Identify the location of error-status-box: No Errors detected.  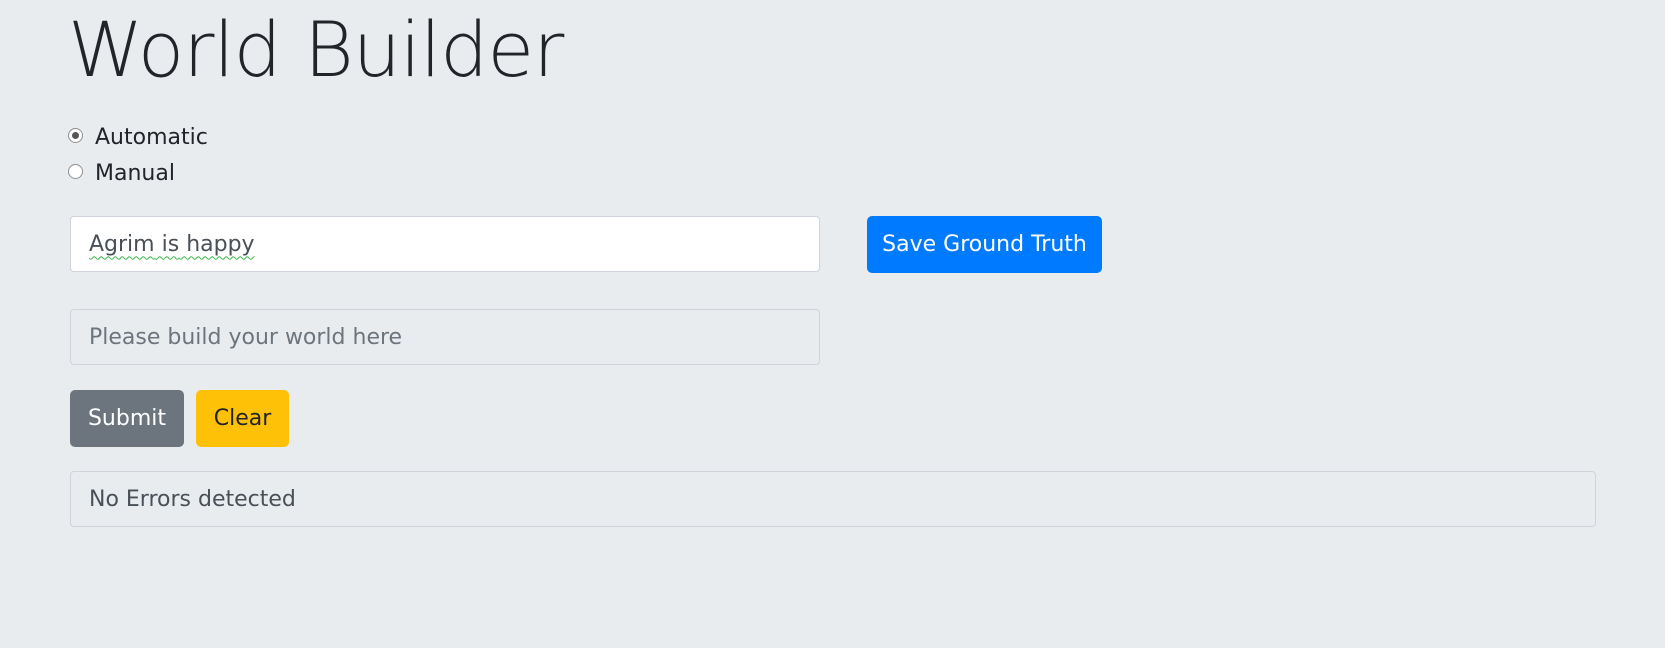
(833, 499).